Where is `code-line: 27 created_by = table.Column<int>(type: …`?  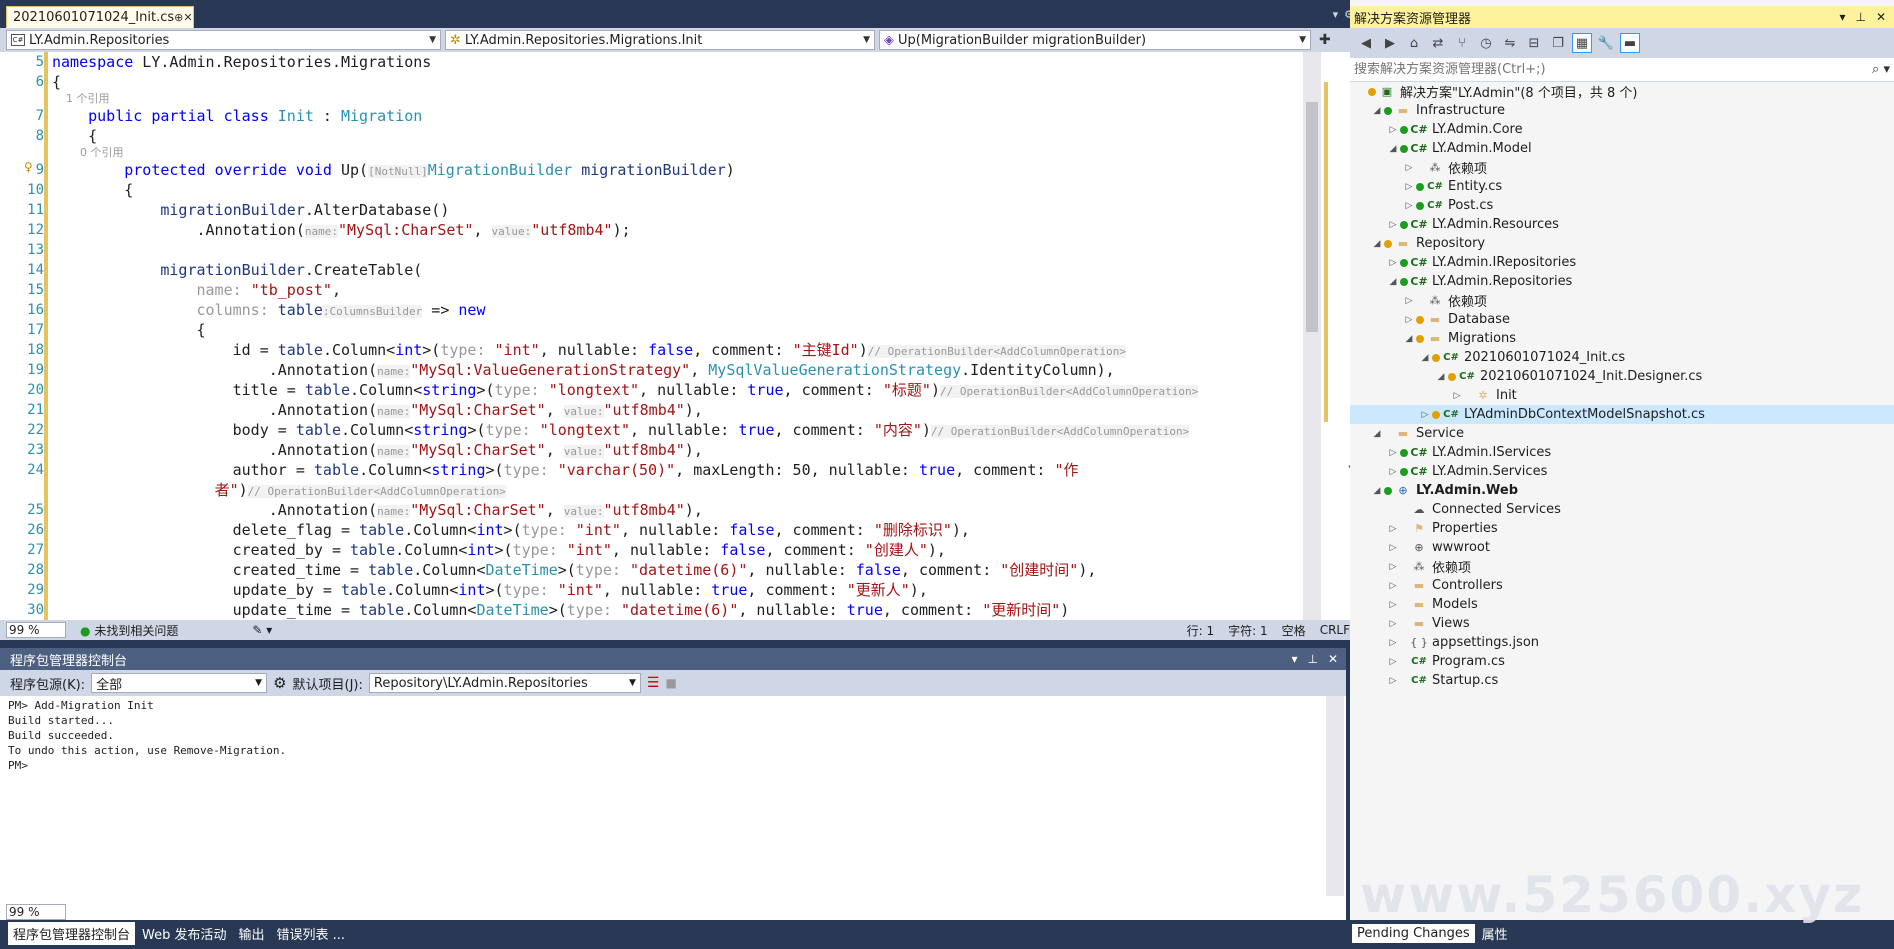 code-line: 27 created_by = table.Column<int>(type: … is located at coordinates (664, 550).